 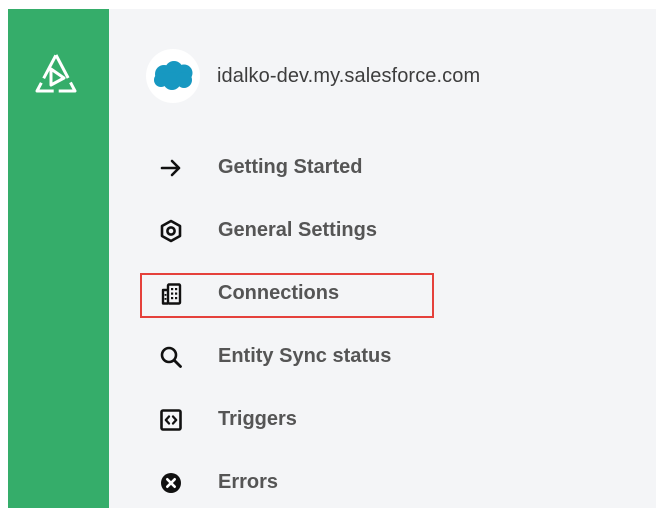 What do you see at coordinates (171, 357) in the screenshot?
I see `search-icon` at bounding box center [171, 357].